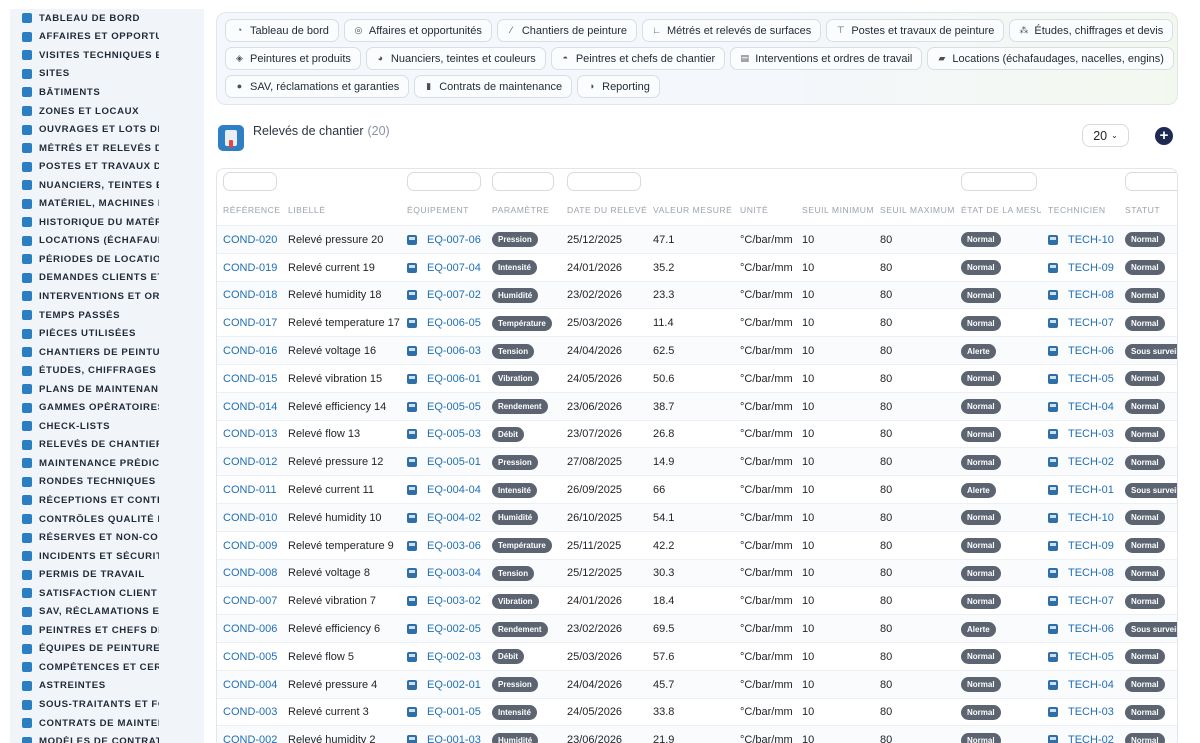  What do you see at coordinates (107, 352) in the screenshot?
I see `sidebar-item: CHANTIERS DE PEINTURE` at bounding box center [107, 352].